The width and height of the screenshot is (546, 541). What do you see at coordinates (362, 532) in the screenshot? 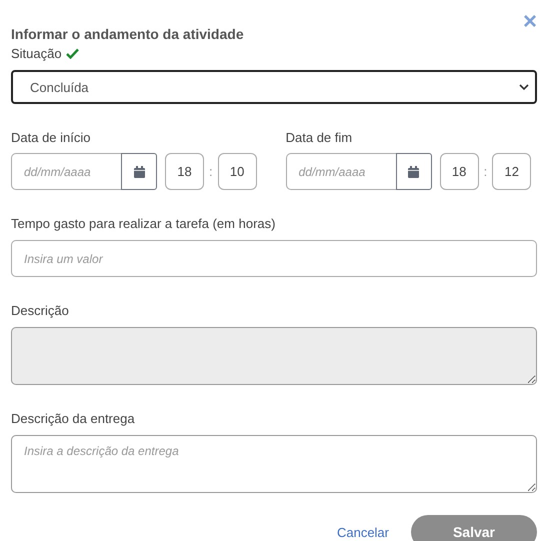
I see `cancel-link: Cancelar` at bounding box center [362, 532].